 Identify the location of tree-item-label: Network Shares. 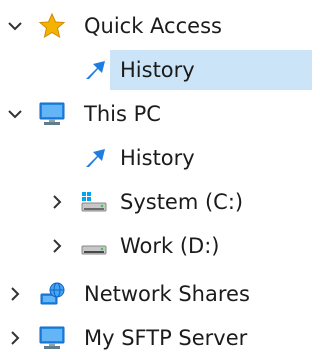
(167, 294).